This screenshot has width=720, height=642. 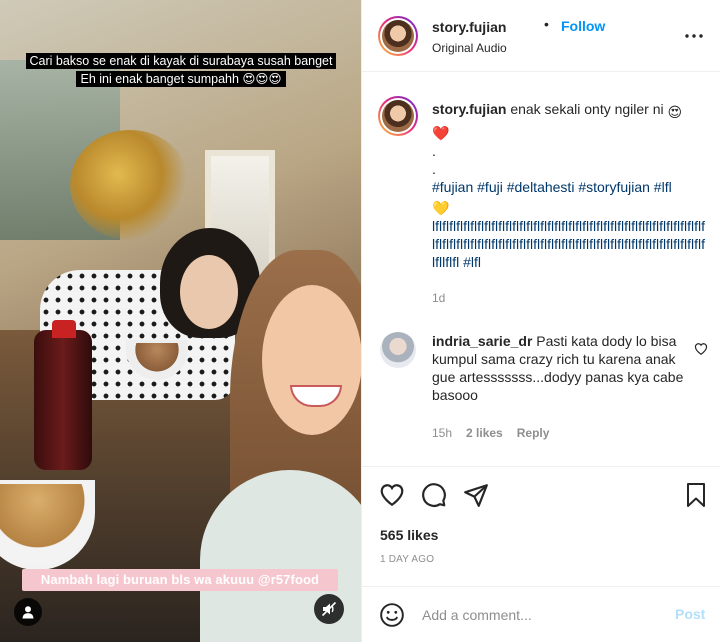 What do you see at coordinates (180, 580) in the screenshot?
I see `video-caption-bottom: Nambah lagi buruan bls wa akuuu @r57food` at bounding box center [180, 580].